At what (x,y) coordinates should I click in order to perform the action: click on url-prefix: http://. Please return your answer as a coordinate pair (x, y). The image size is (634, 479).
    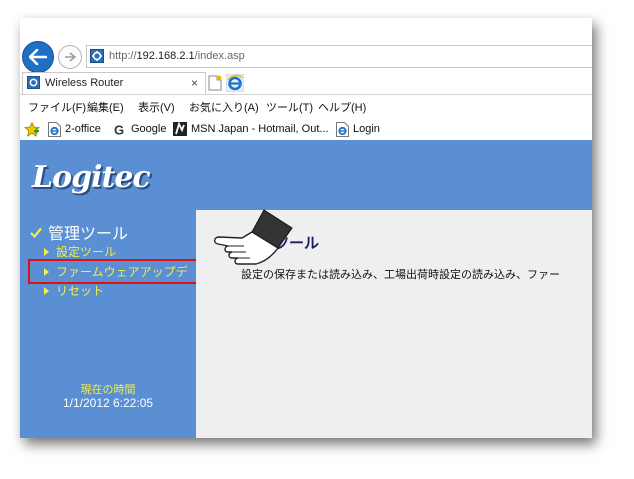
    Looking at the image, I should click on (123, 56).